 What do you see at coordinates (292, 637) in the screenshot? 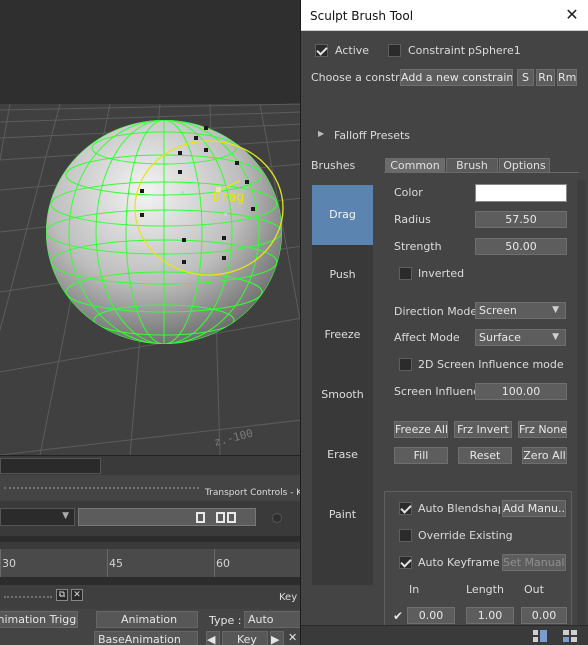
I see `delete-key-icon: ✕` at bounding box center [292, 637].